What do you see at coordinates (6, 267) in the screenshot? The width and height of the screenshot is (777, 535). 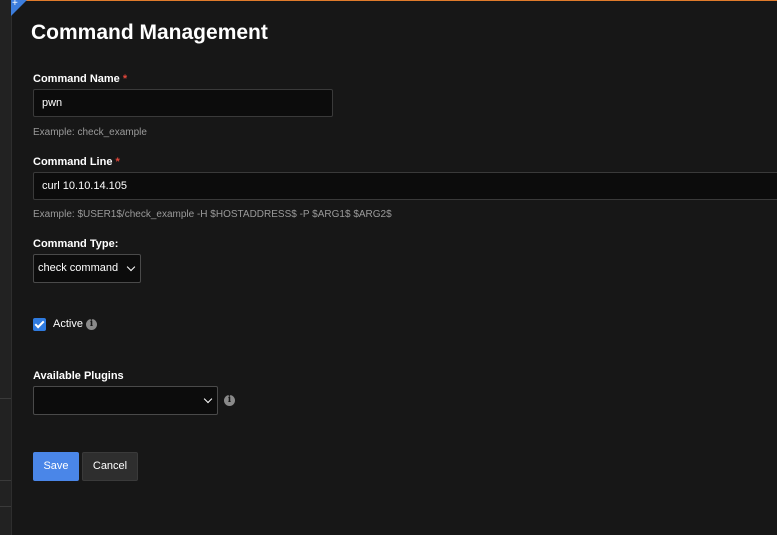 I see `left-sidebar-rail` at bounding box center [6, 267].